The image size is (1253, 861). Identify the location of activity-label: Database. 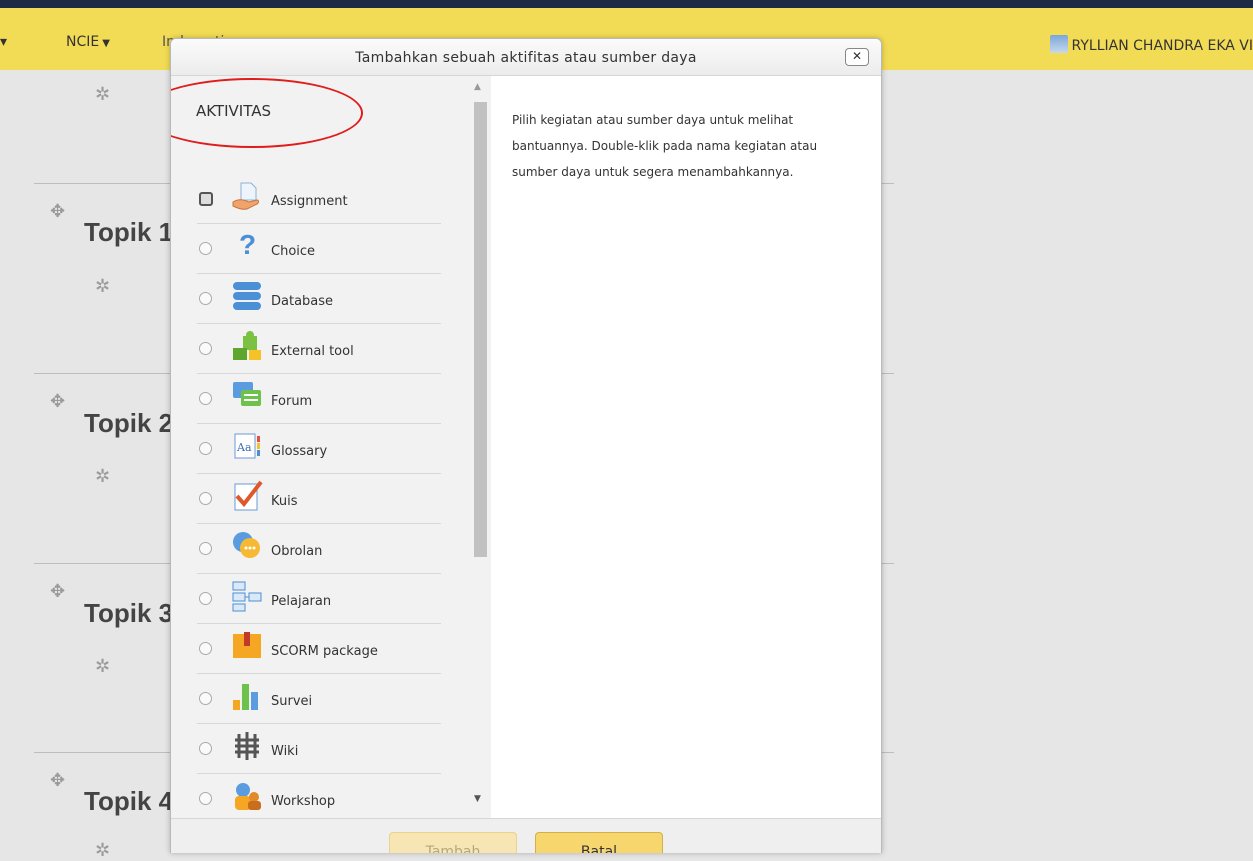
(302, 301).